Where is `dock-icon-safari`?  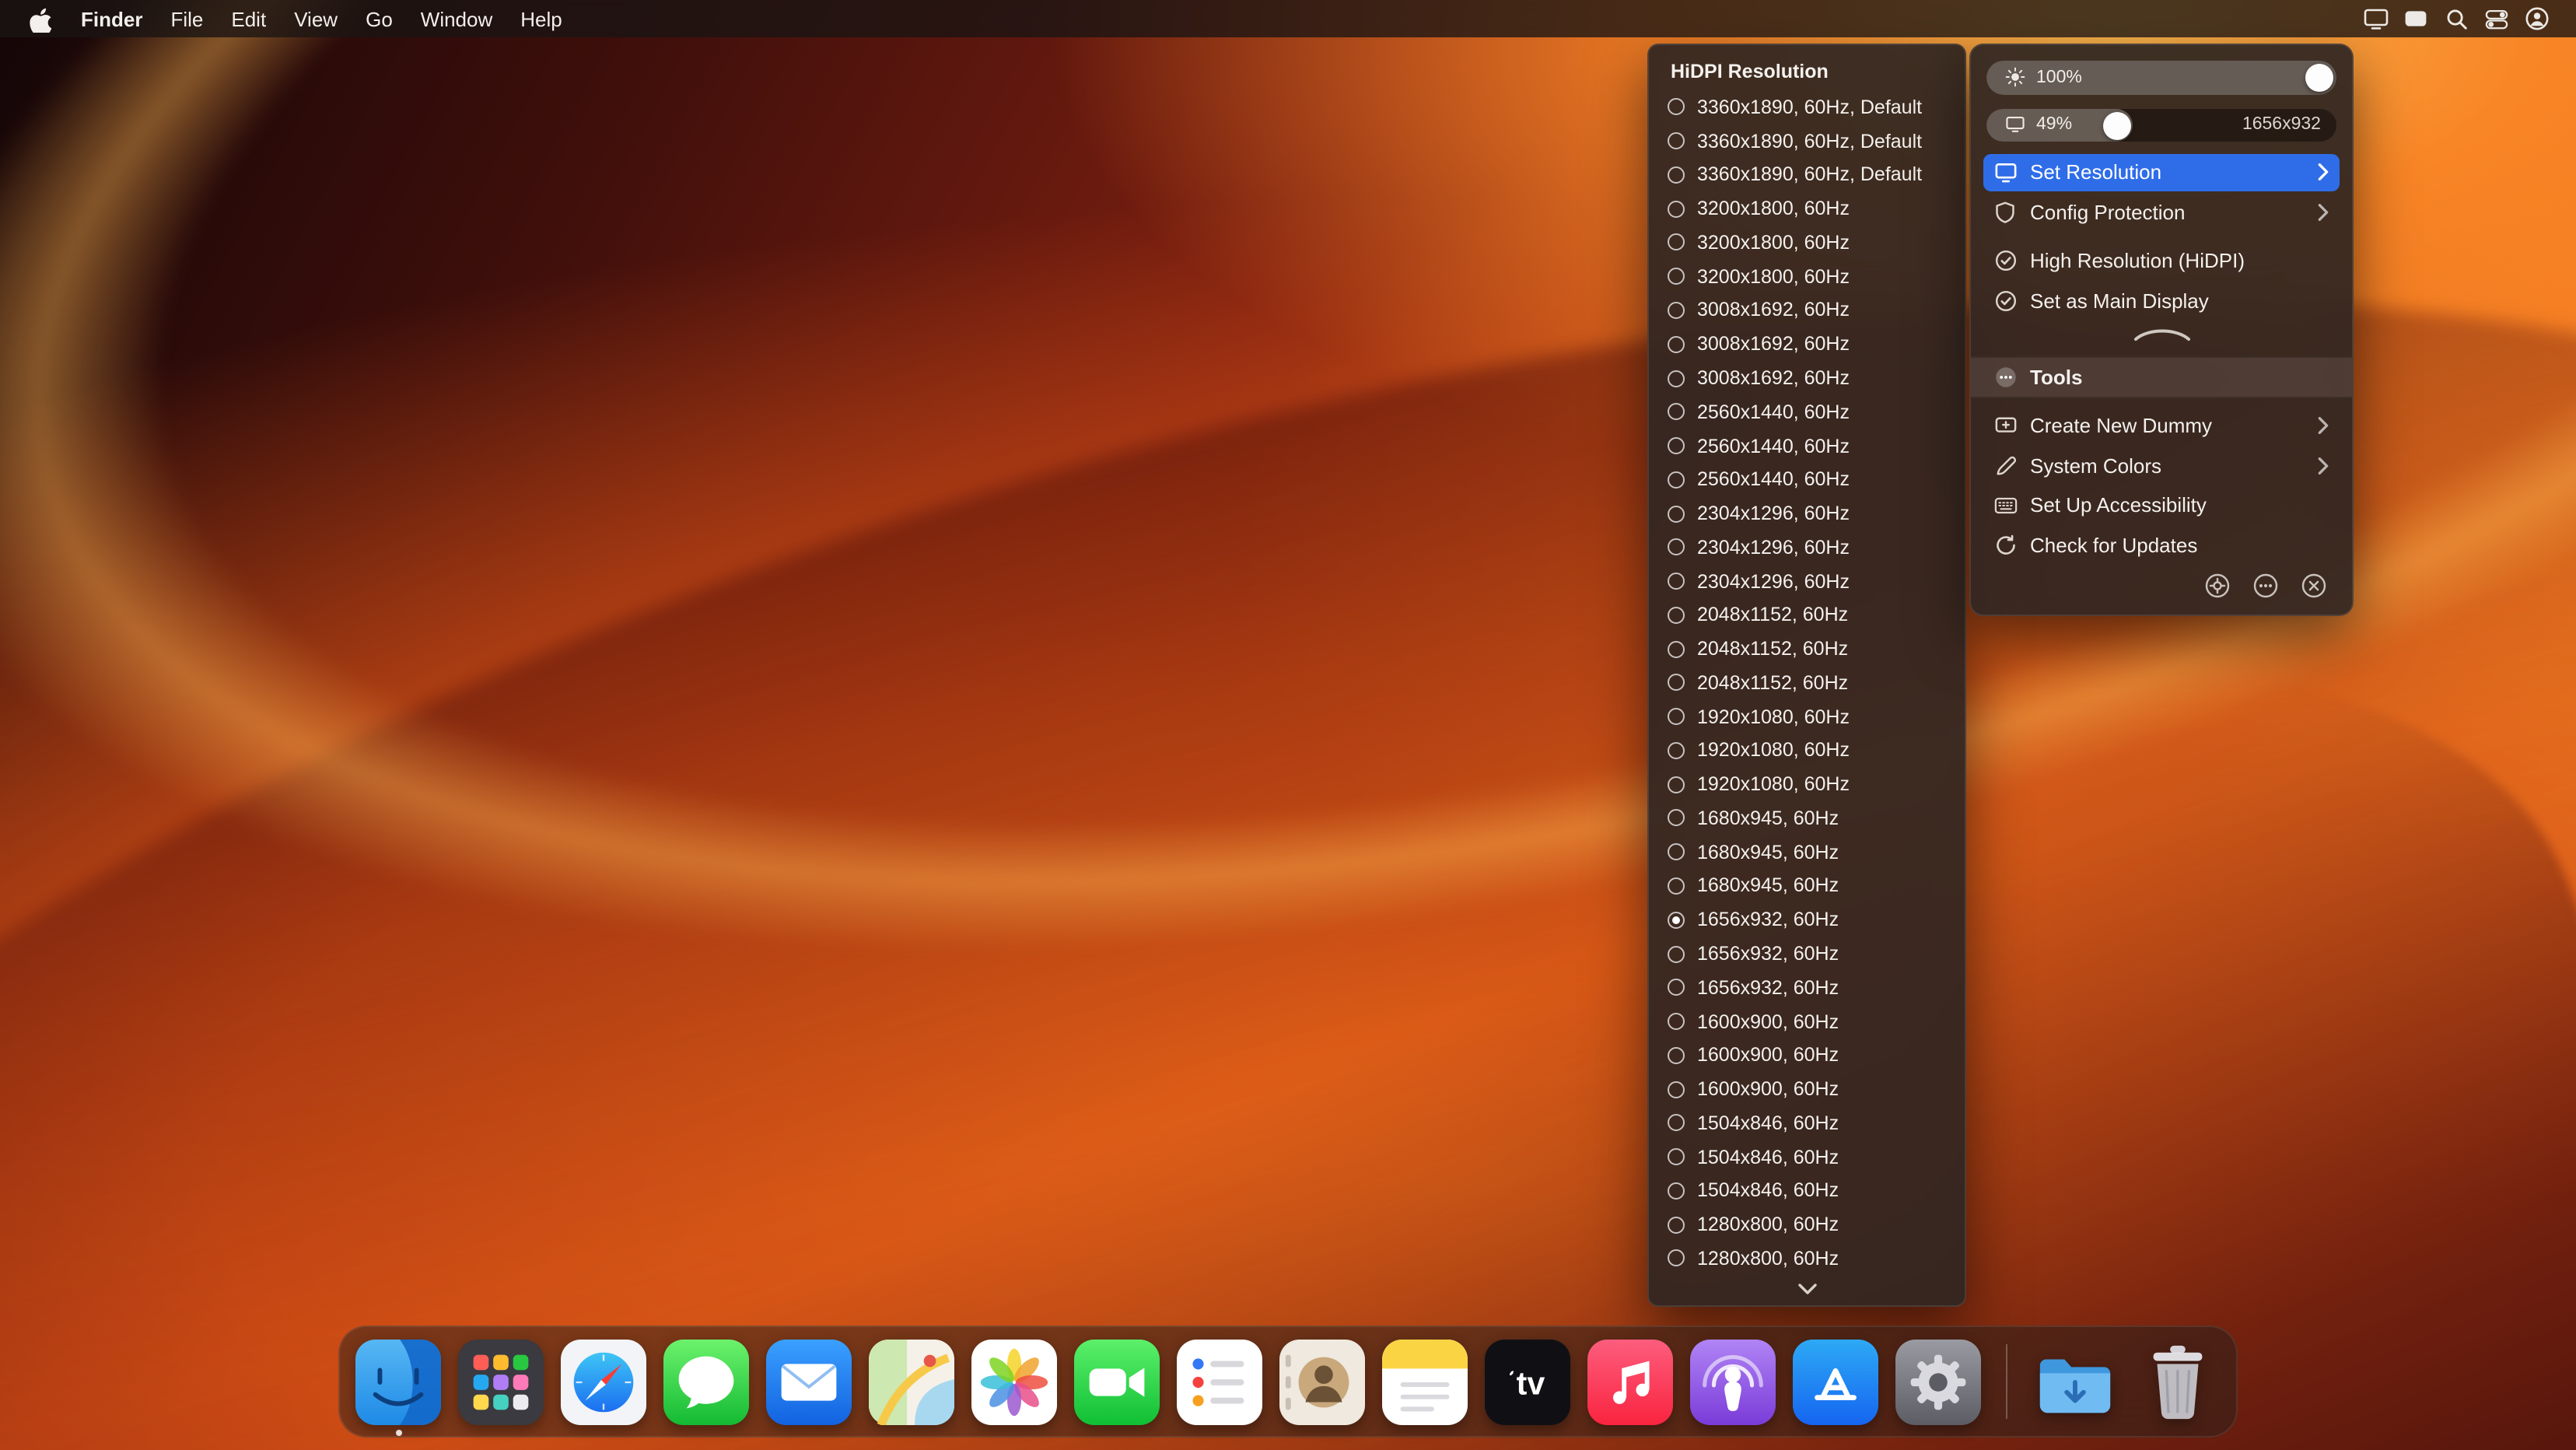
dock-icon-safari is located at coordinates (603, 1381).